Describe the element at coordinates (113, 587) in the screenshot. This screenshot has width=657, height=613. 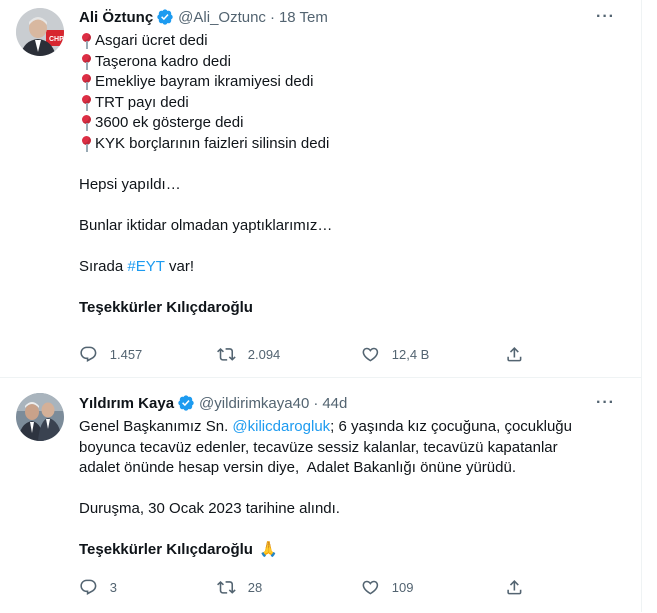
I see `reply-count: 3` at that location.